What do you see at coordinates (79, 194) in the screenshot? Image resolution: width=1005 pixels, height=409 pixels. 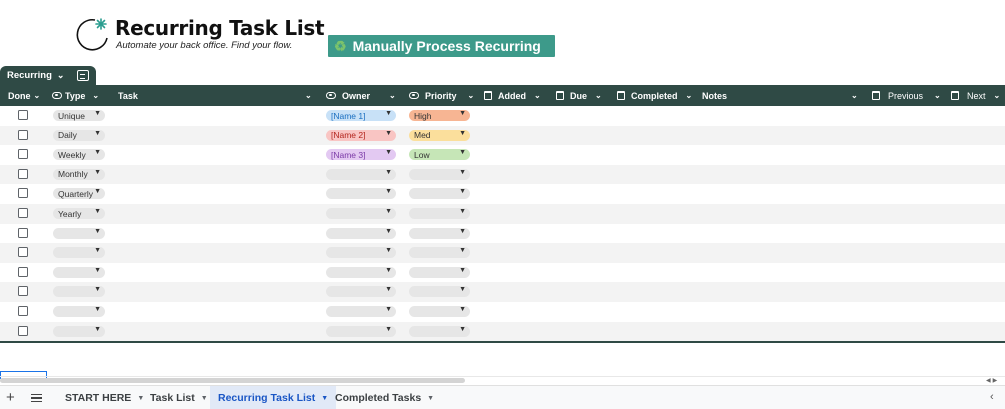 I see `type-dropdown: Quarterly ▼` at bounding box center [79, 194].